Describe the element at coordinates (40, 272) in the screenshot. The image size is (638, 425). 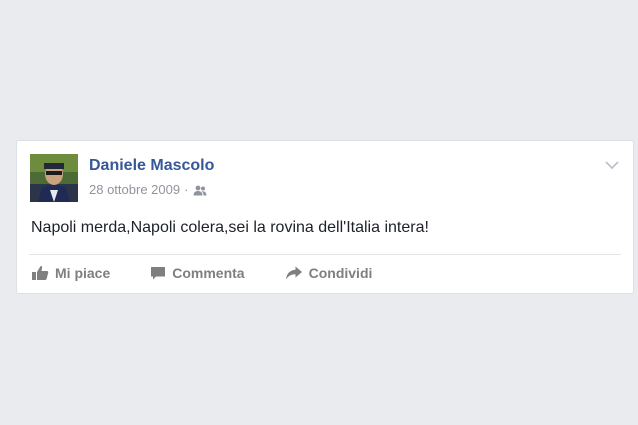
I see `thumbs-up-icon` at that location.